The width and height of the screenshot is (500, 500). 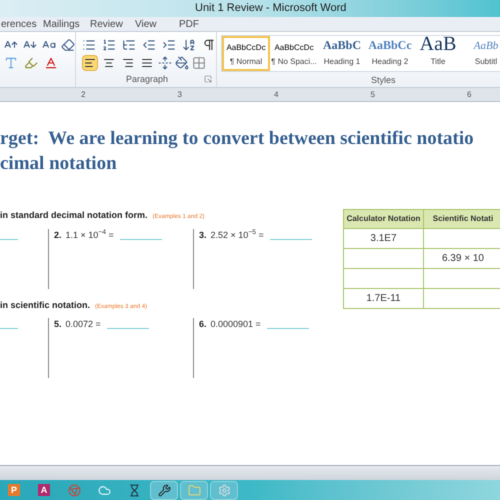 What do you see at coordinates (44, 490) in the screenshot?
I see `app-icon: A` at bounding box center [44, 490].